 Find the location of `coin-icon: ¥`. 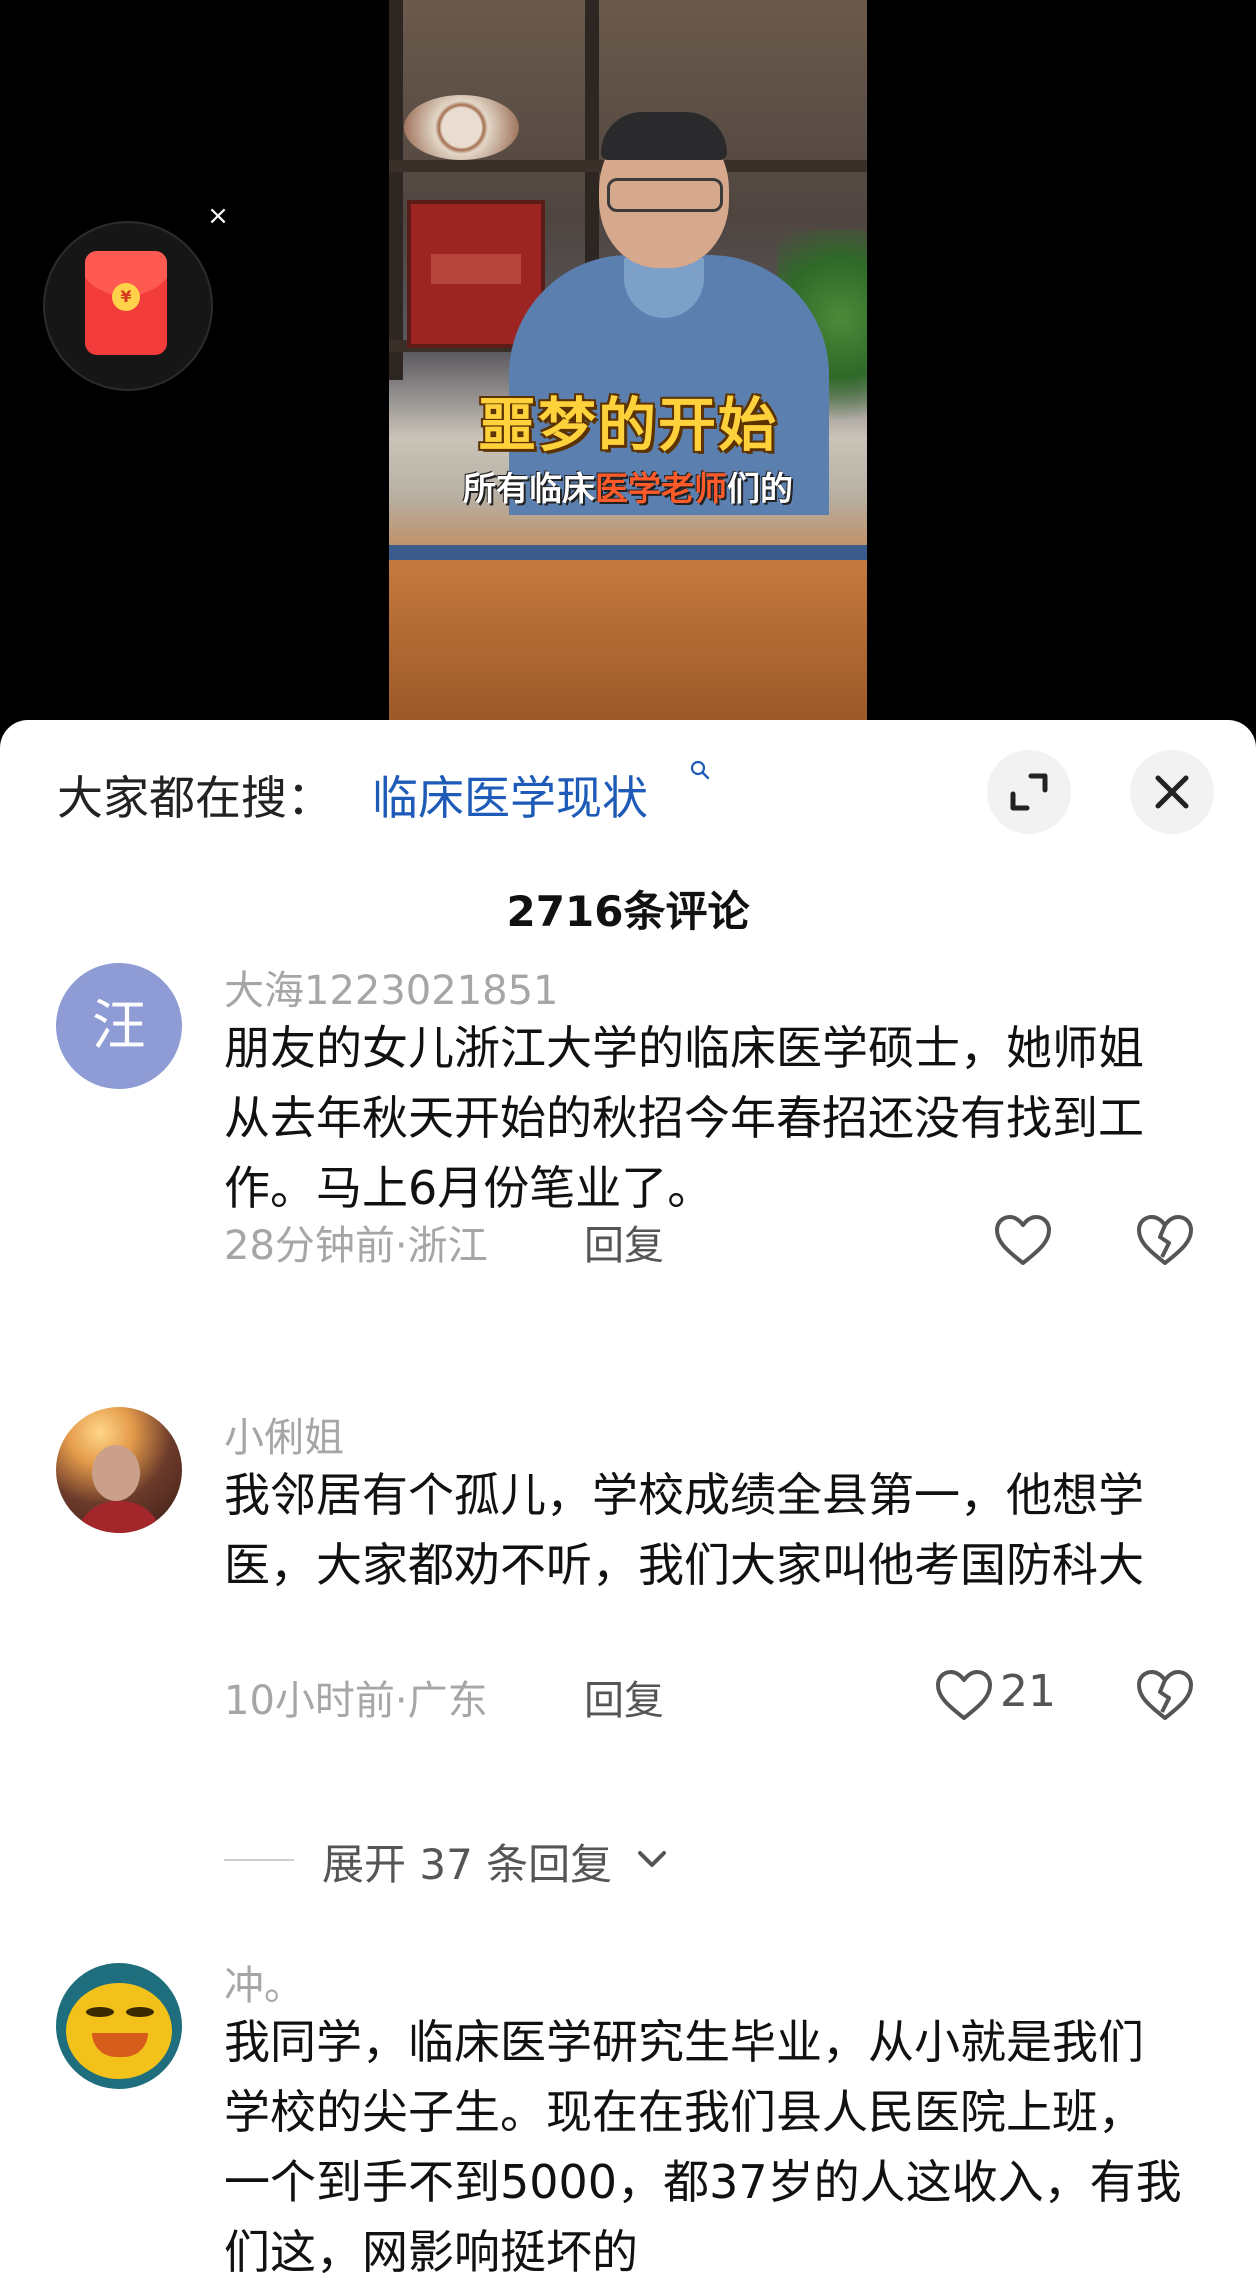

coin-icon: ¥ is located at coordinates (126, 297).